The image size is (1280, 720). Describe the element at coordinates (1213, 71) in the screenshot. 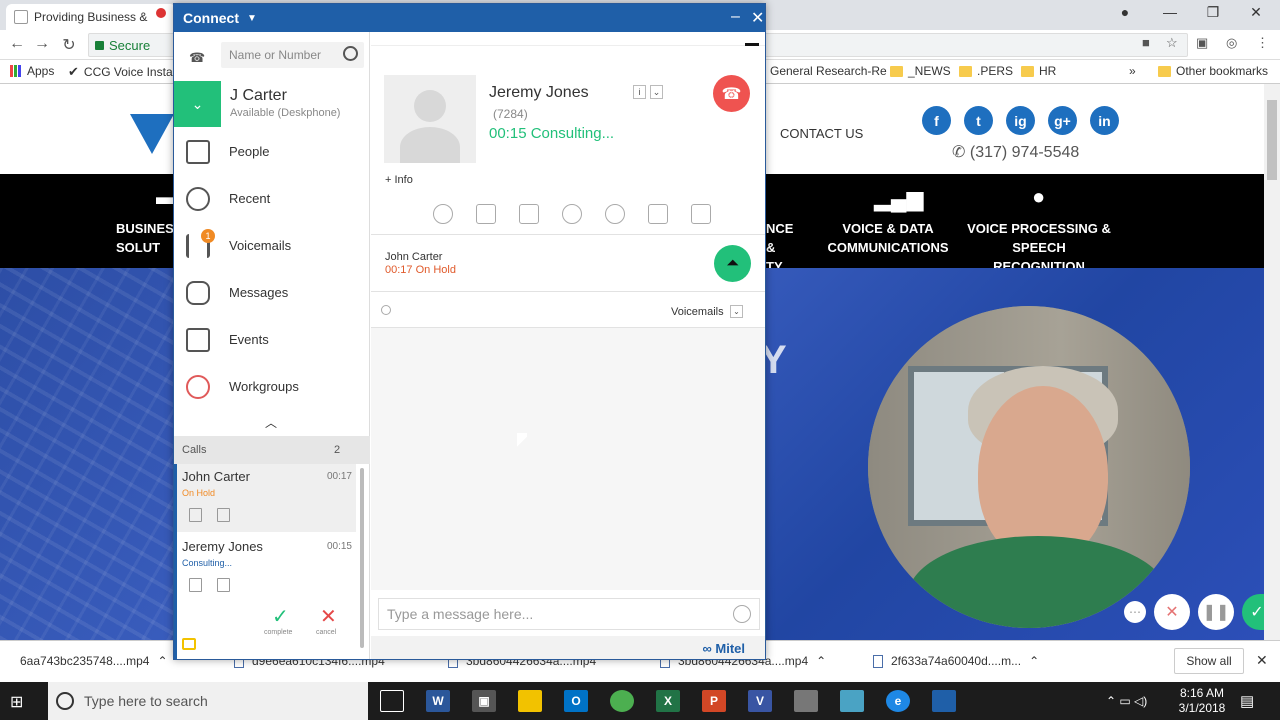

I see `bookmark-other: Other bookmarks` at that location.